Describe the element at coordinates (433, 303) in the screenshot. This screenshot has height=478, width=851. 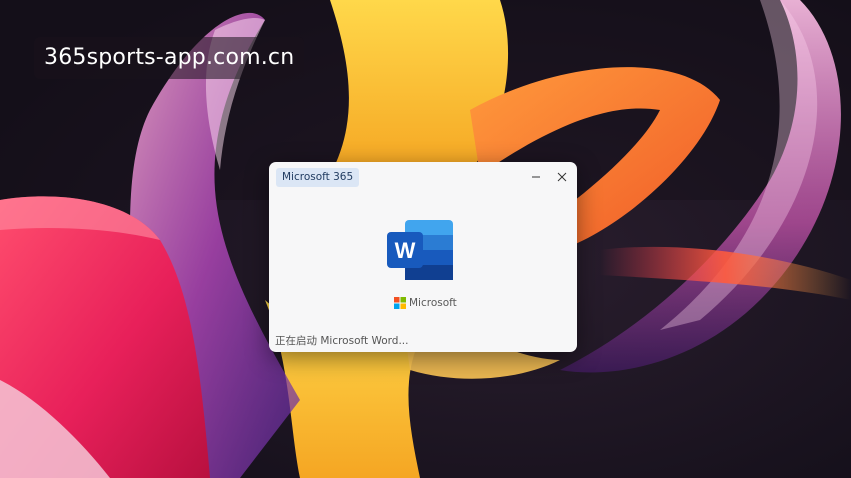
I see `brand-label: Microsoft` at that location.